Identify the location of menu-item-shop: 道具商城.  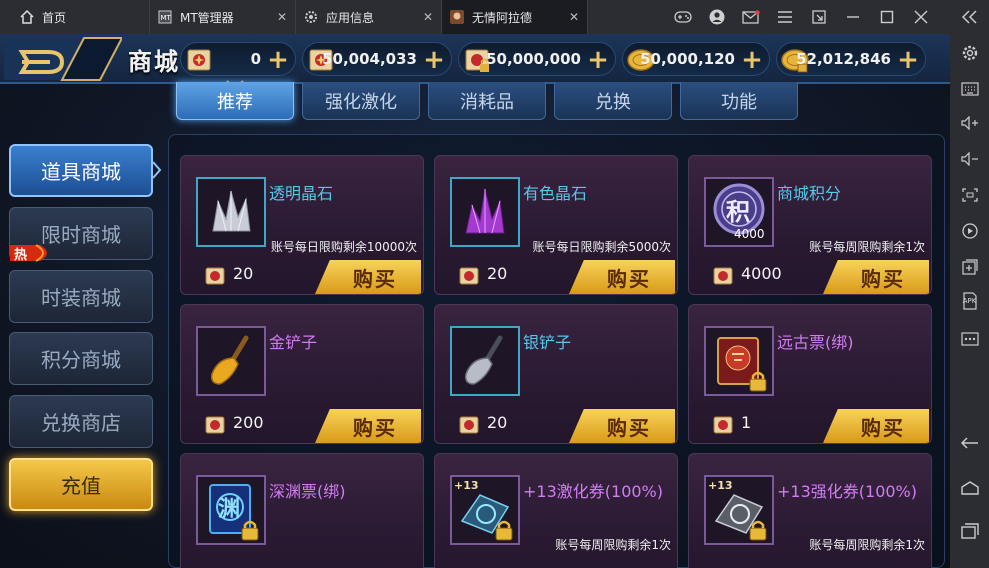
(81, 170).